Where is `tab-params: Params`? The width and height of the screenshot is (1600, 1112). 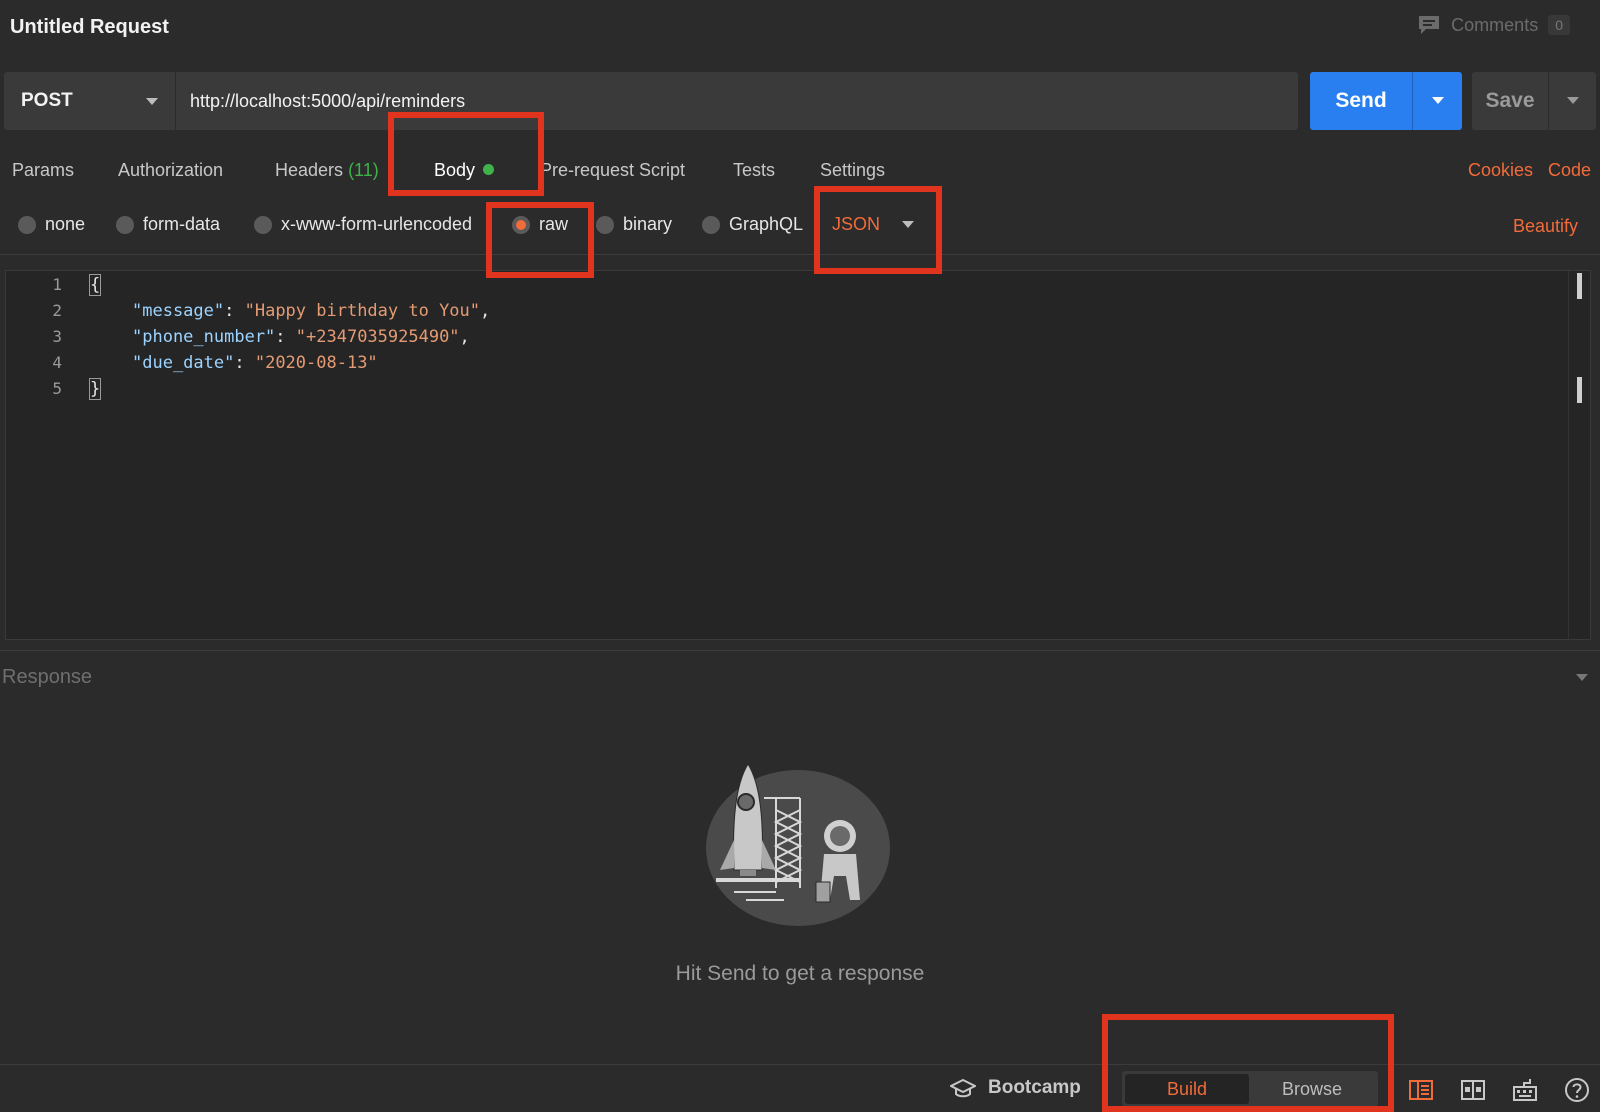 tab-params: Params is located at coordinates (43, 170).